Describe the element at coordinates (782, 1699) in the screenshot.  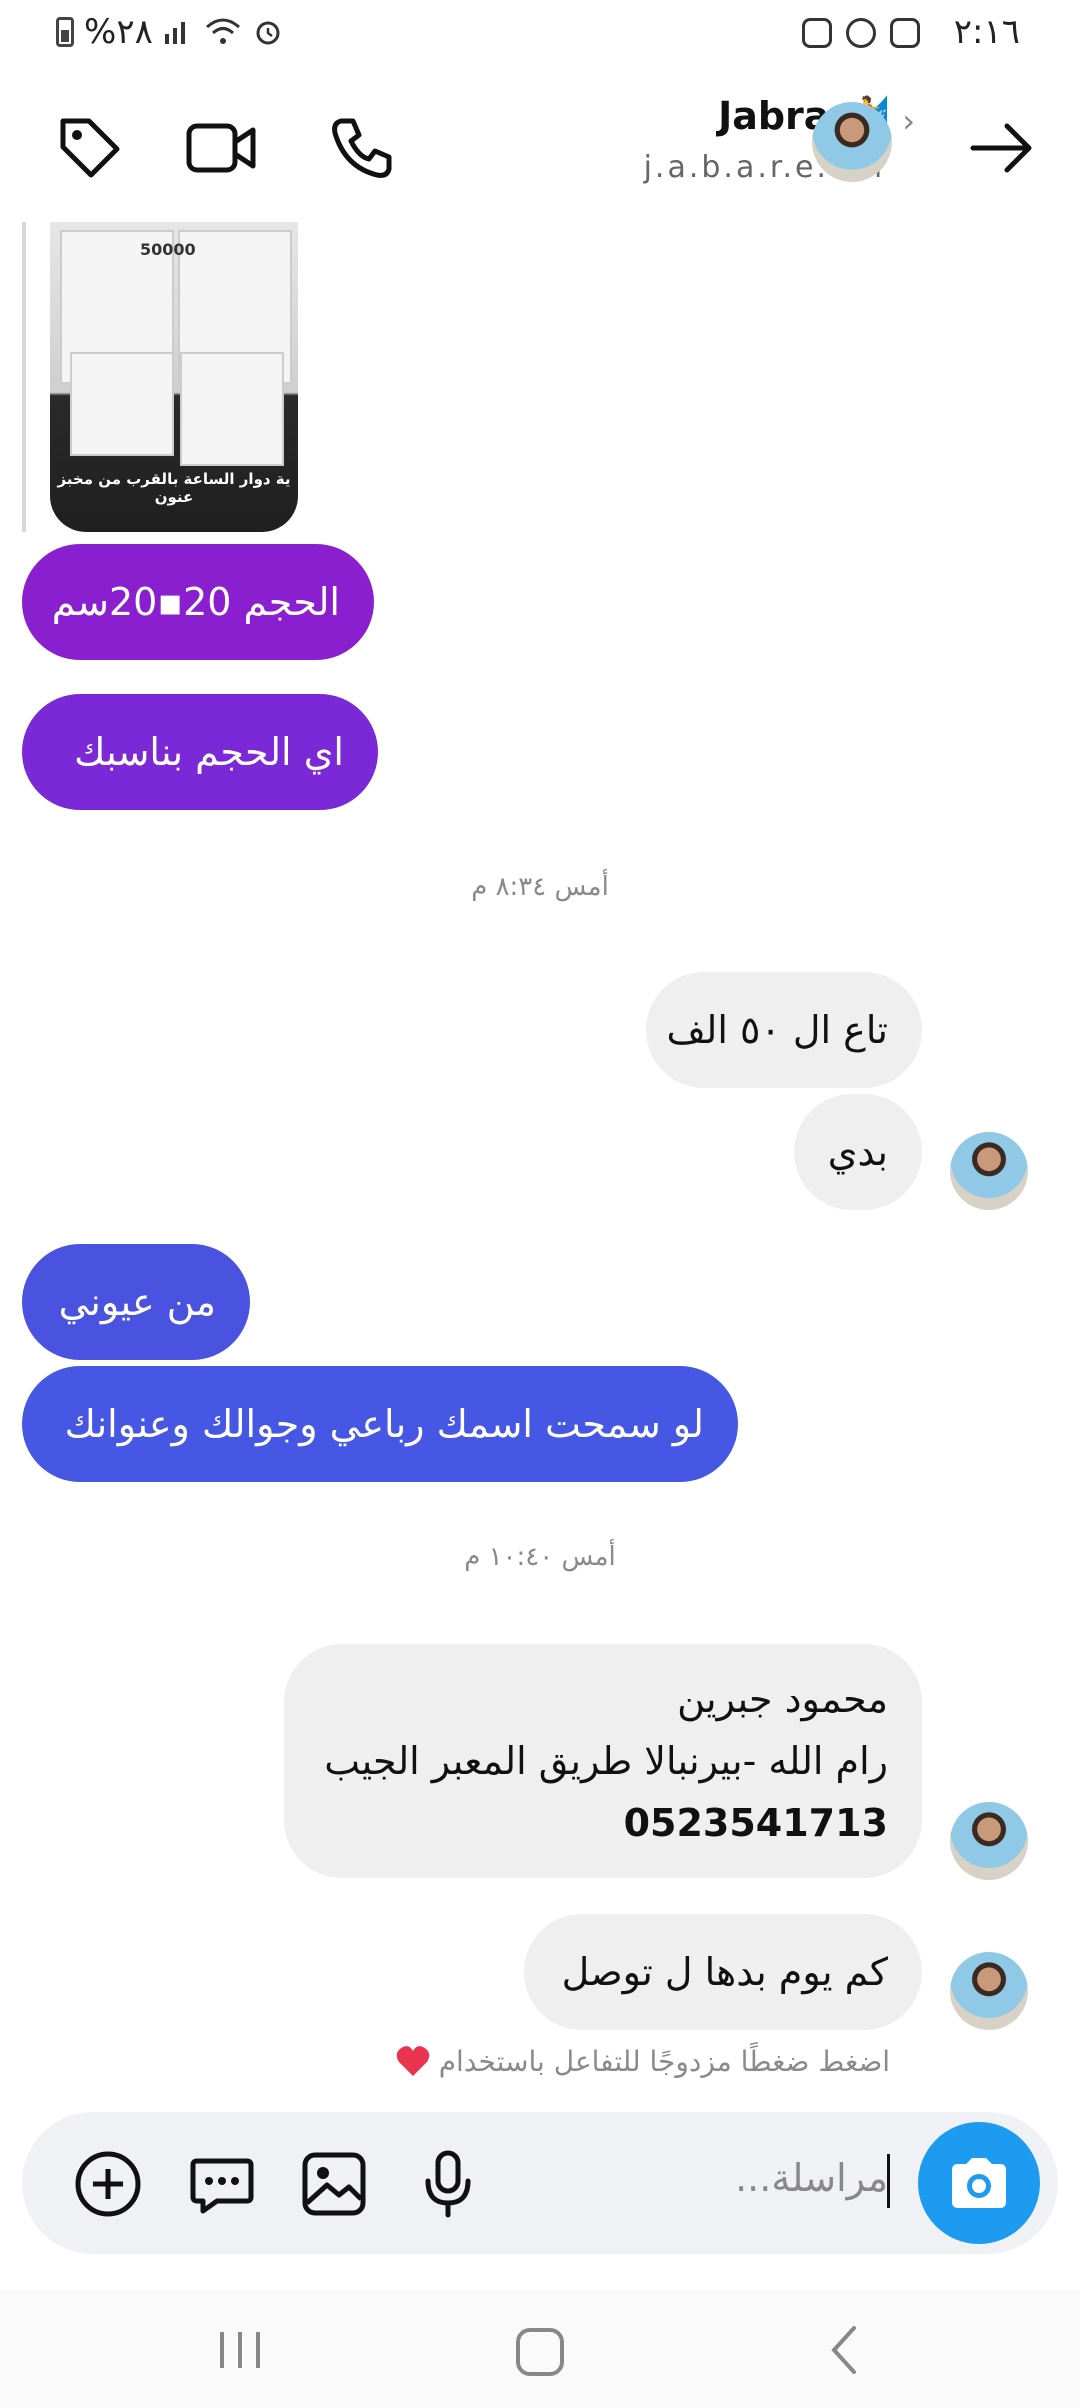
I see `message-text-line: محمود جبرين` at that location.